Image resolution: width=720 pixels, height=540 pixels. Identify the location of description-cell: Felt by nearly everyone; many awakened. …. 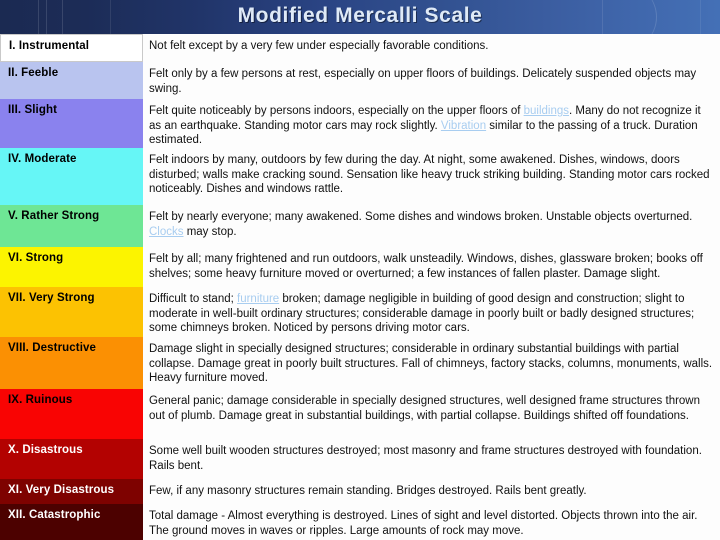
(431, 226).